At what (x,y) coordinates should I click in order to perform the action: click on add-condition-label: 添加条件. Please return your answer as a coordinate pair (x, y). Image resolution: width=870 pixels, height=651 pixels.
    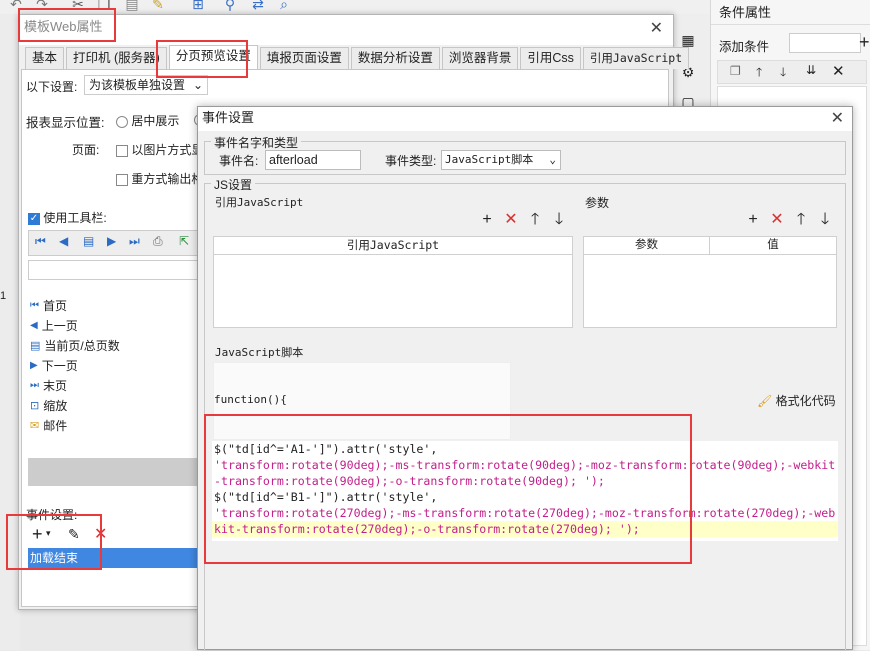
    Looking at the image, I should click on (744, 47).